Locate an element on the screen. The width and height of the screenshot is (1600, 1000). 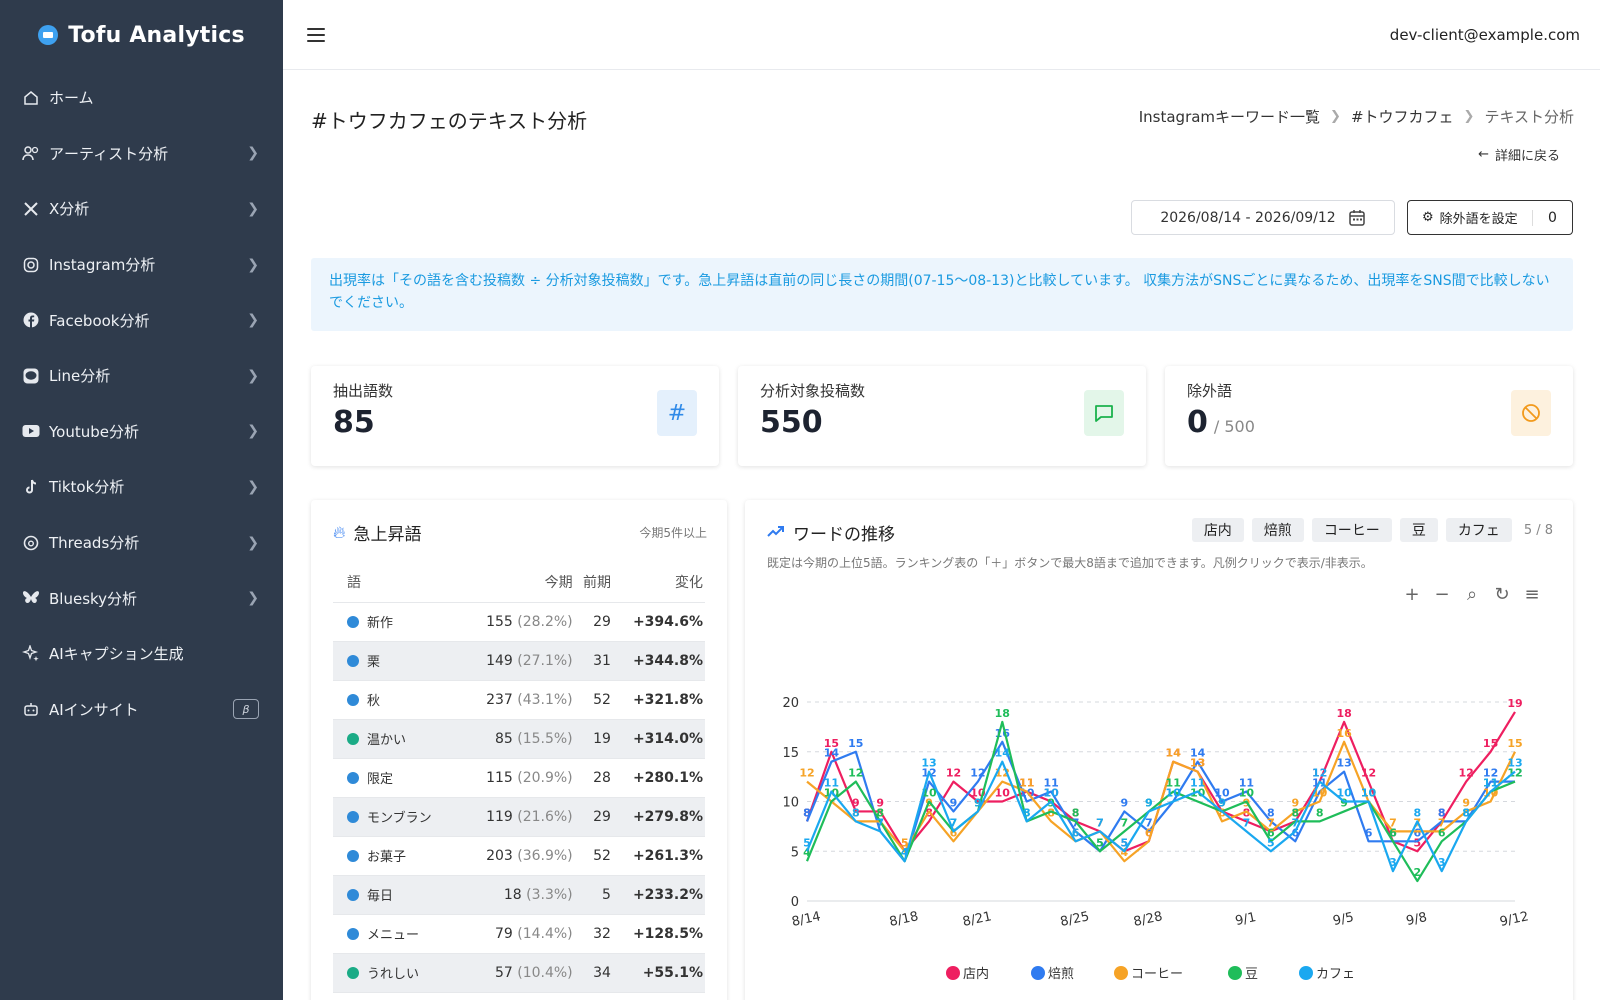
y-tick-label: 20 is located at coordinates (790, 703).